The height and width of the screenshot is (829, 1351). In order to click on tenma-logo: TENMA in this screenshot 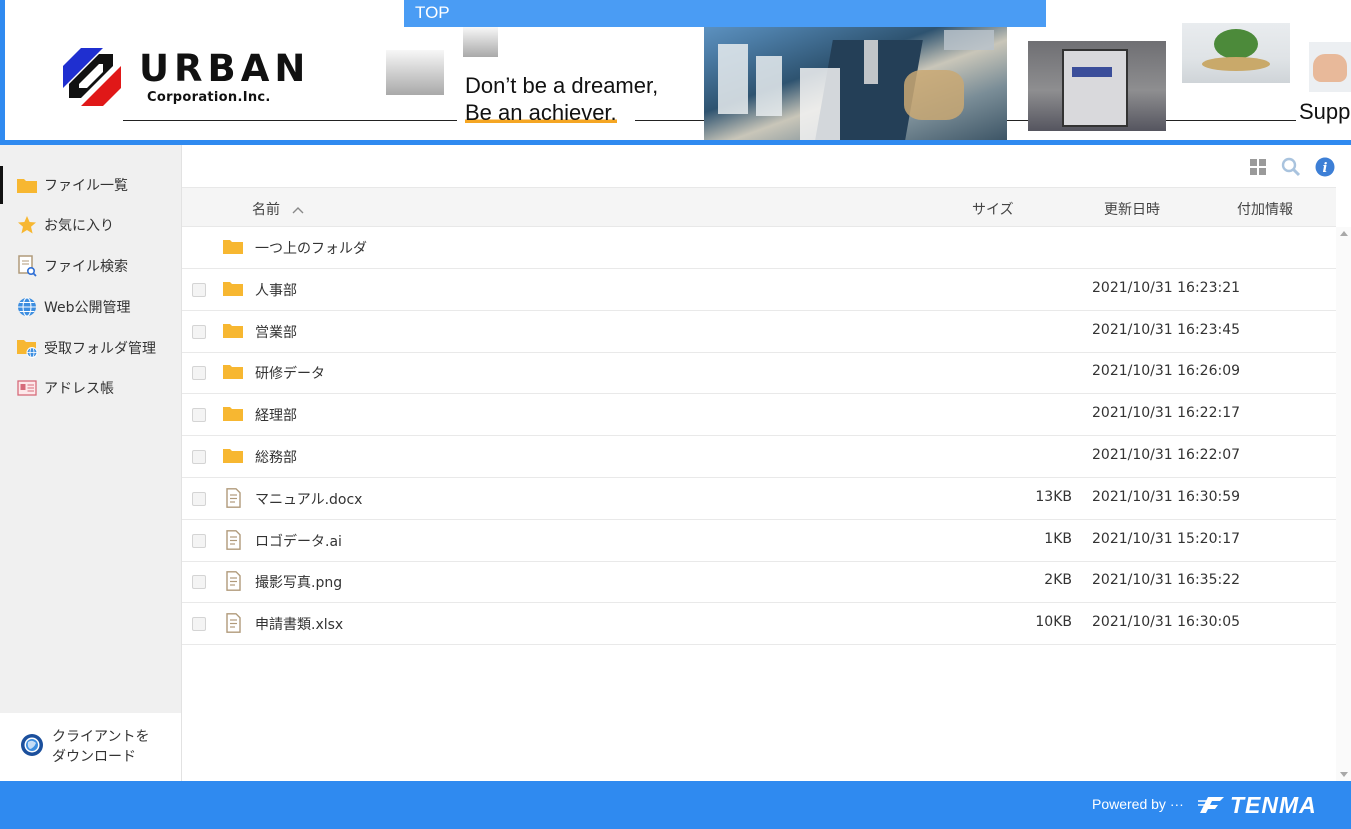, I will do `click(1257, 805)`.